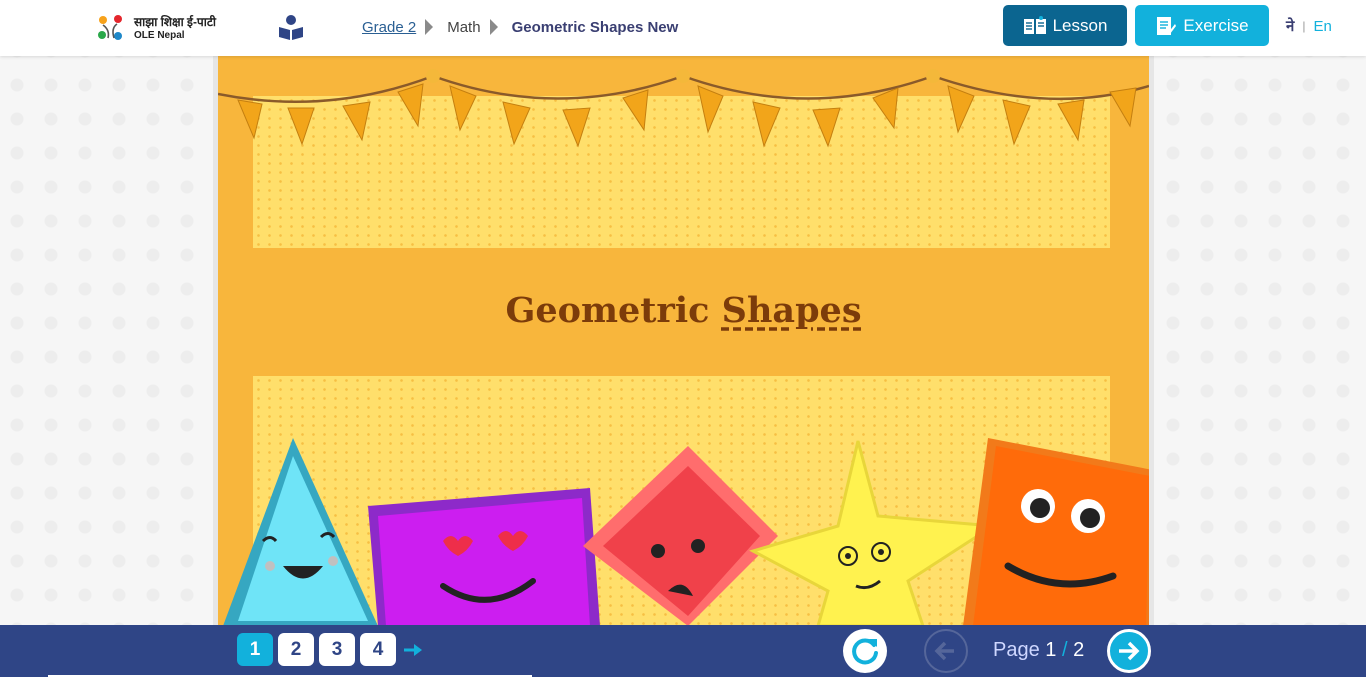 The height and width of the screenshot is (677, 1366). I want to click on exercise-notepad-icon, so click(1167, 25).